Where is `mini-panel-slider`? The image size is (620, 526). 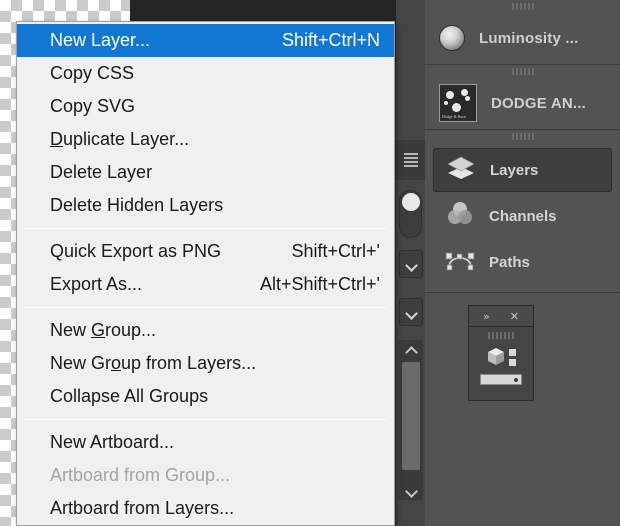
mini-panel-slider is located at coordinates (501, 379).